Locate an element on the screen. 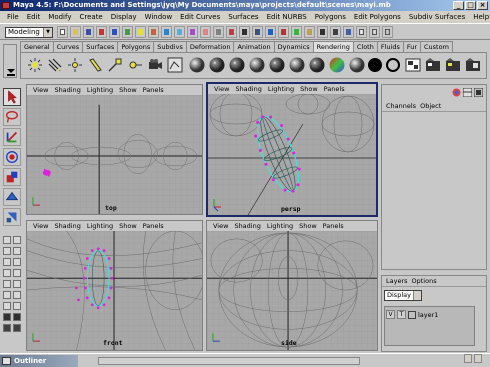  blinn-material-icon is located at coordinates (217, 65).